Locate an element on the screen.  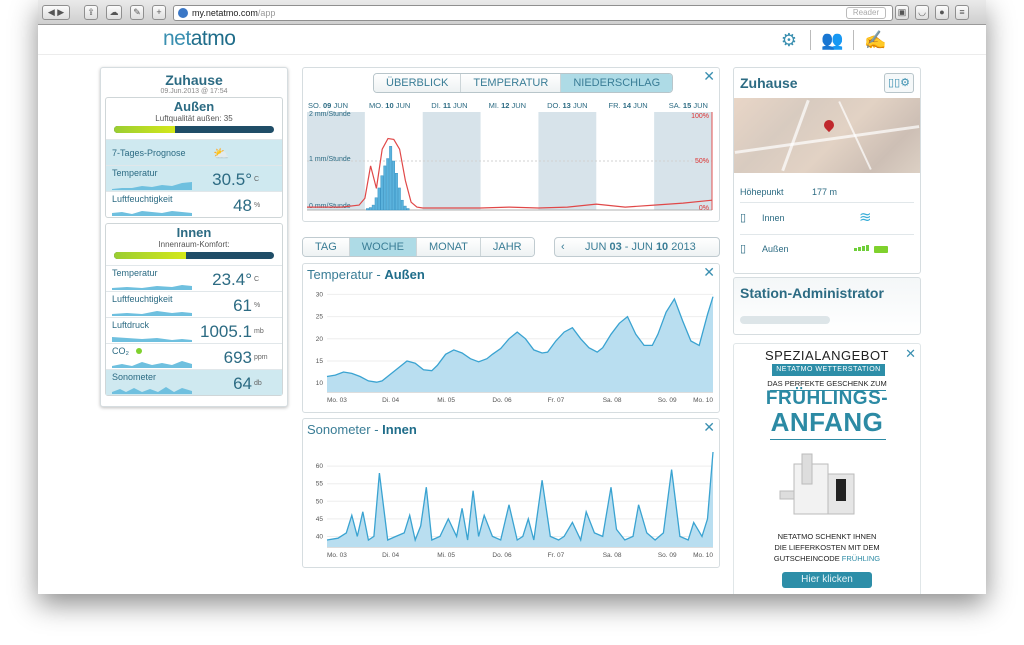
x-tick-label: Do. 06 is located at coordinates (502, 555).